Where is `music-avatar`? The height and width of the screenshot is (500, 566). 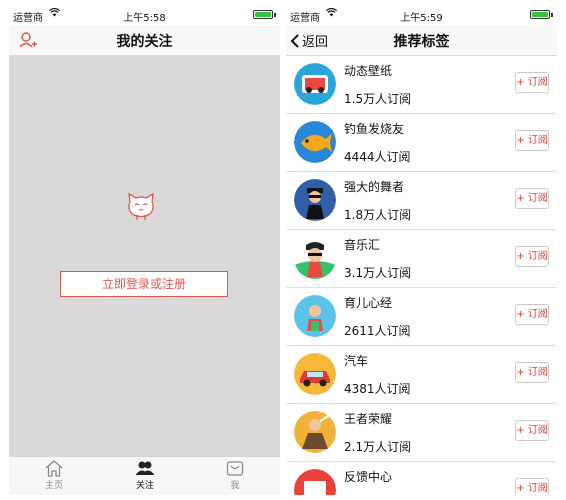 music-avatar is located at coordinates (315, 258).